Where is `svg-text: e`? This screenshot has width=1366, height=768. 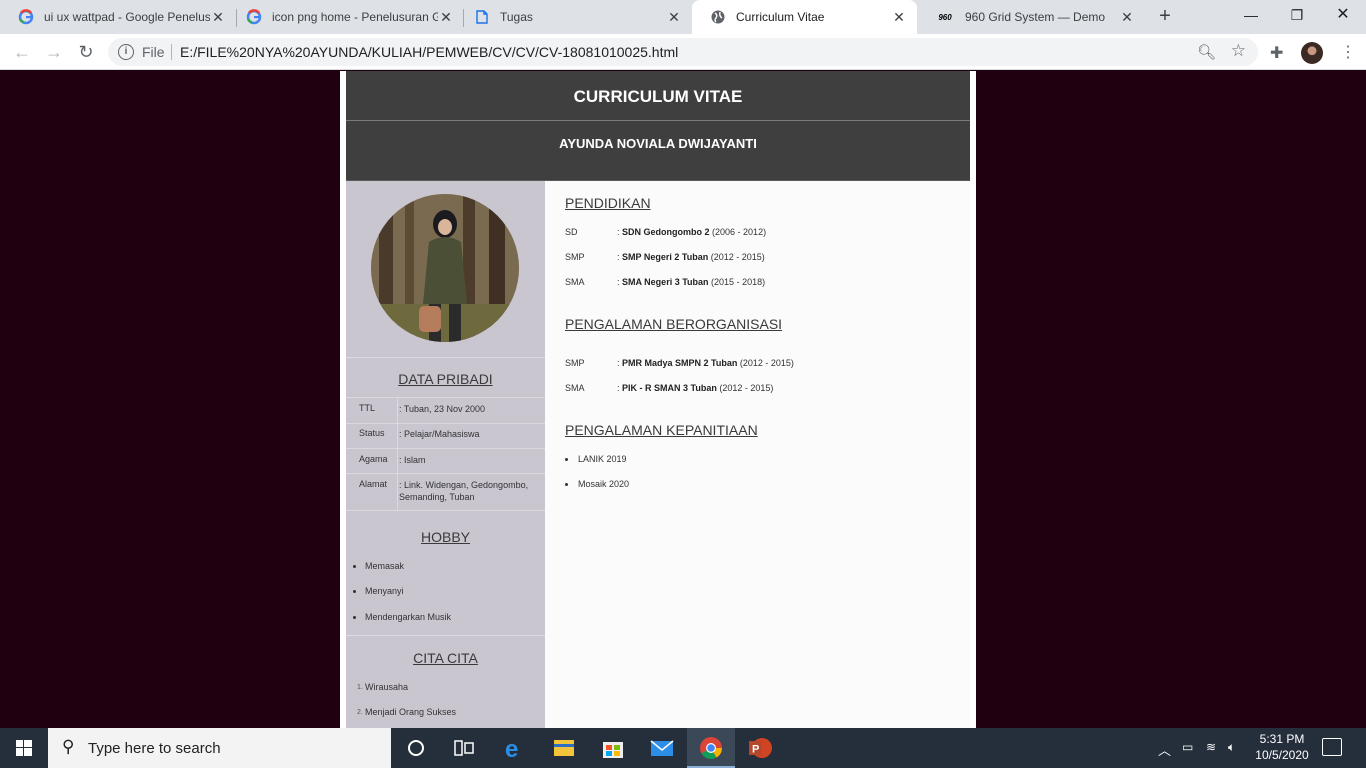 svg-text: e is located at coordinates (511, 749).